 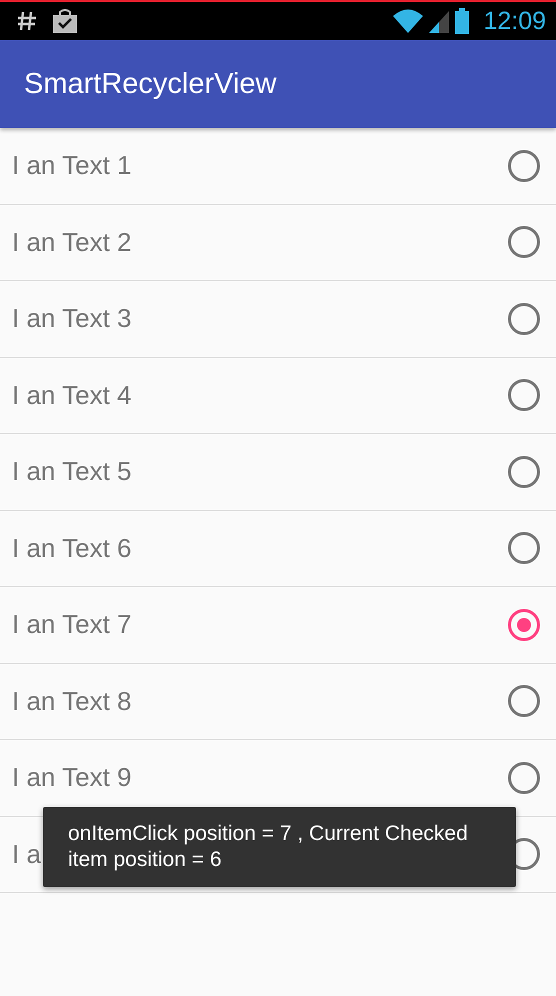 I want to click on item-text: I an Text 7, so click(x=72, y=624).